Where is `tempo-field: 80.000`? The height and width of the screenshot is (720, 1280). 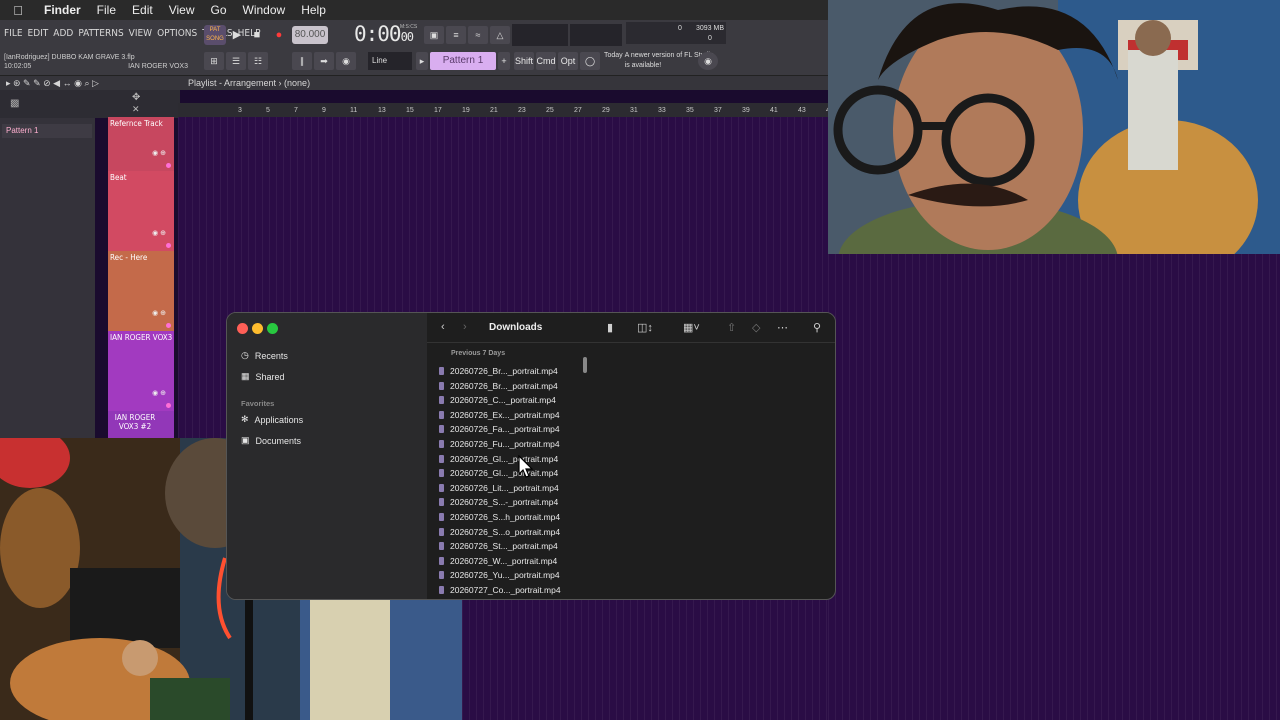
tempo-field: 80.000 is located at coordinates (310, 35).